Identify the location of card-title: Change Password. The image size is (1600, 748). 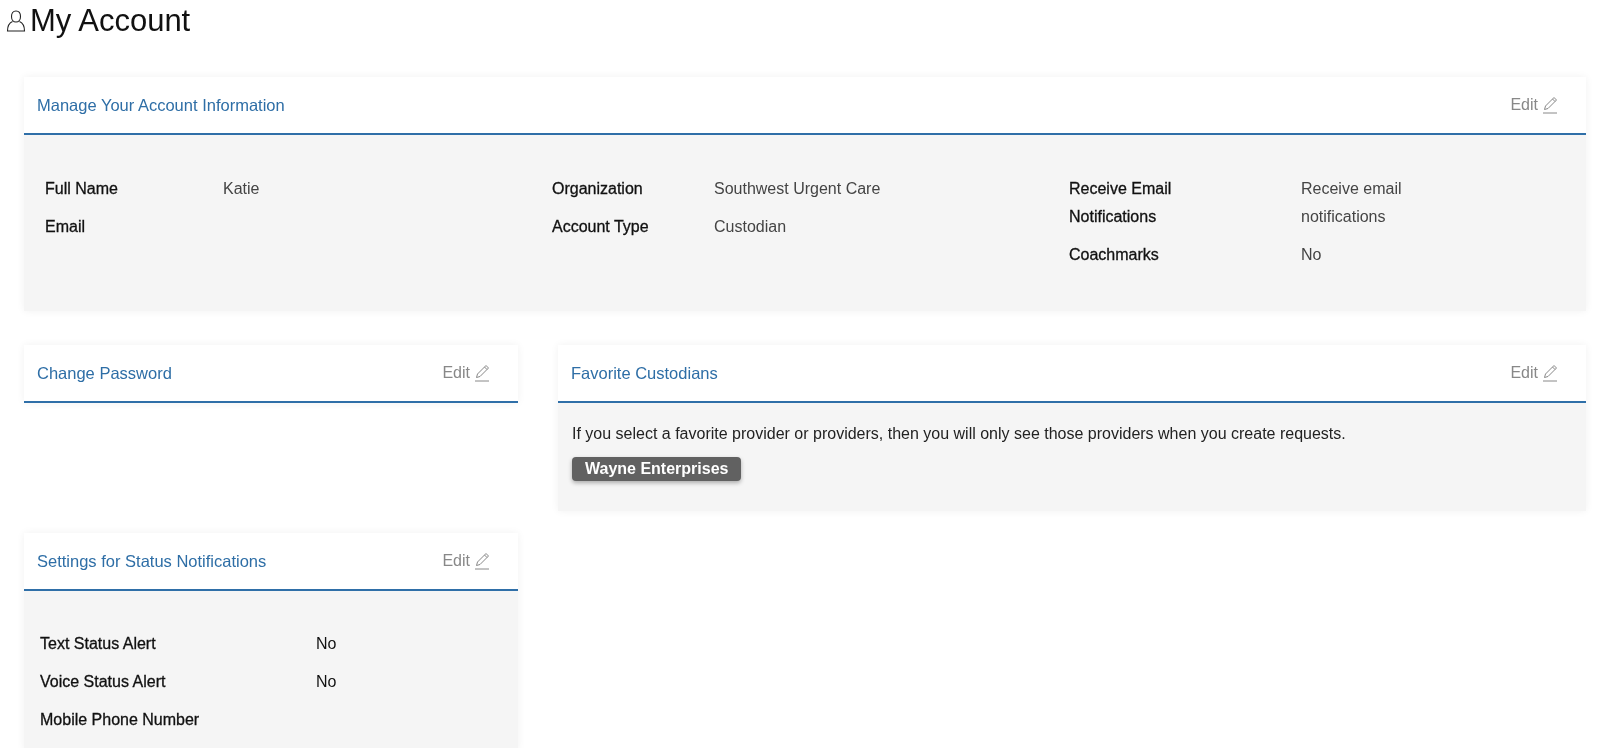
(105, 373).